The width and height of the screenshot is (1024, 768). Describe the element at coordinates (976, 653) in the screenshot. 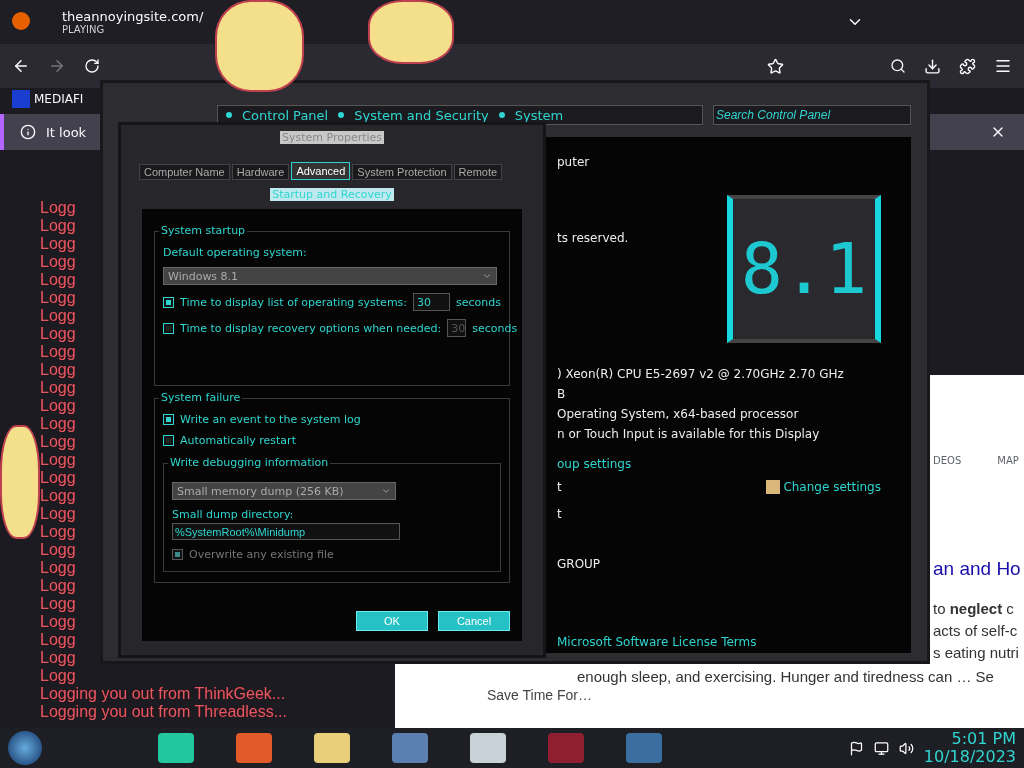

I see `result-snippet: s eating nutri` at that location.